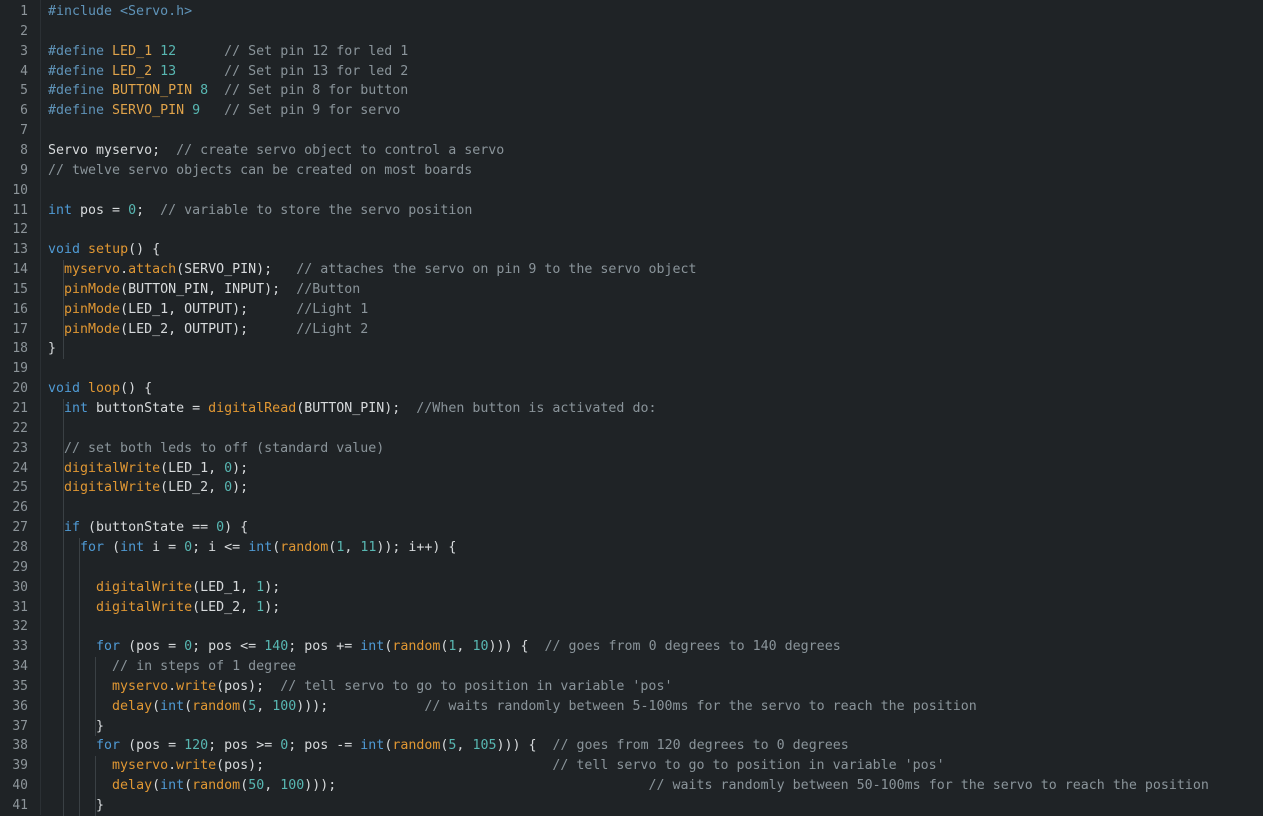 The height and width of the screenshot is (816, 1263). I want to click on code-token: 11, so click(368, 547).